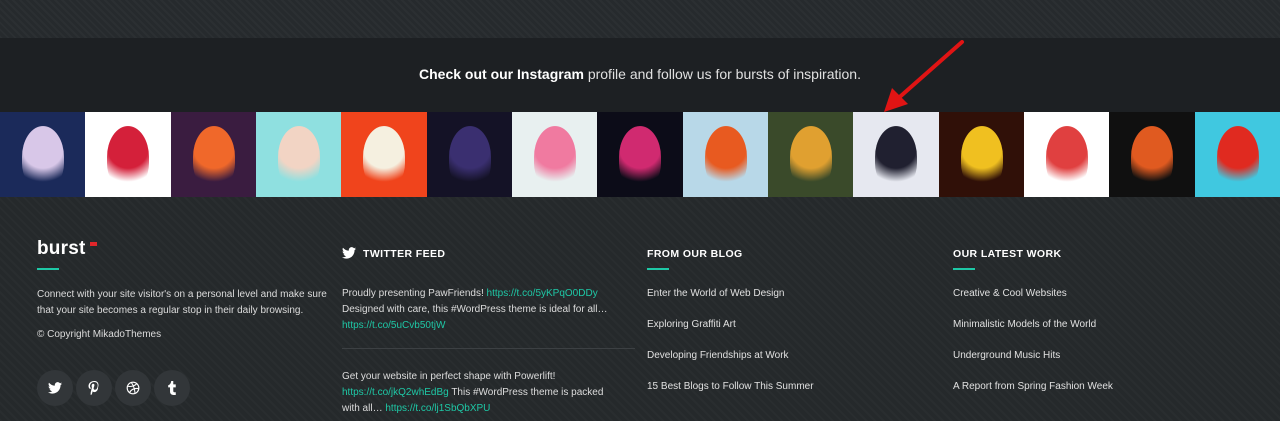 The width and height of the screenshot is (1280, 421). I want to click on instagram-photo-woman-pink-hair, so click(554, 154).